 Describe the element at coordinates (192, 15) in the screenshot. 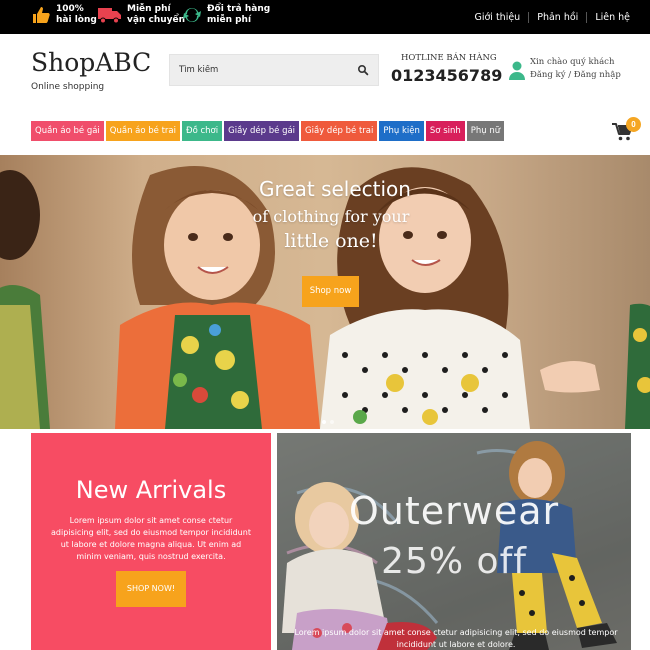

I see `refresh-icon` at that location.